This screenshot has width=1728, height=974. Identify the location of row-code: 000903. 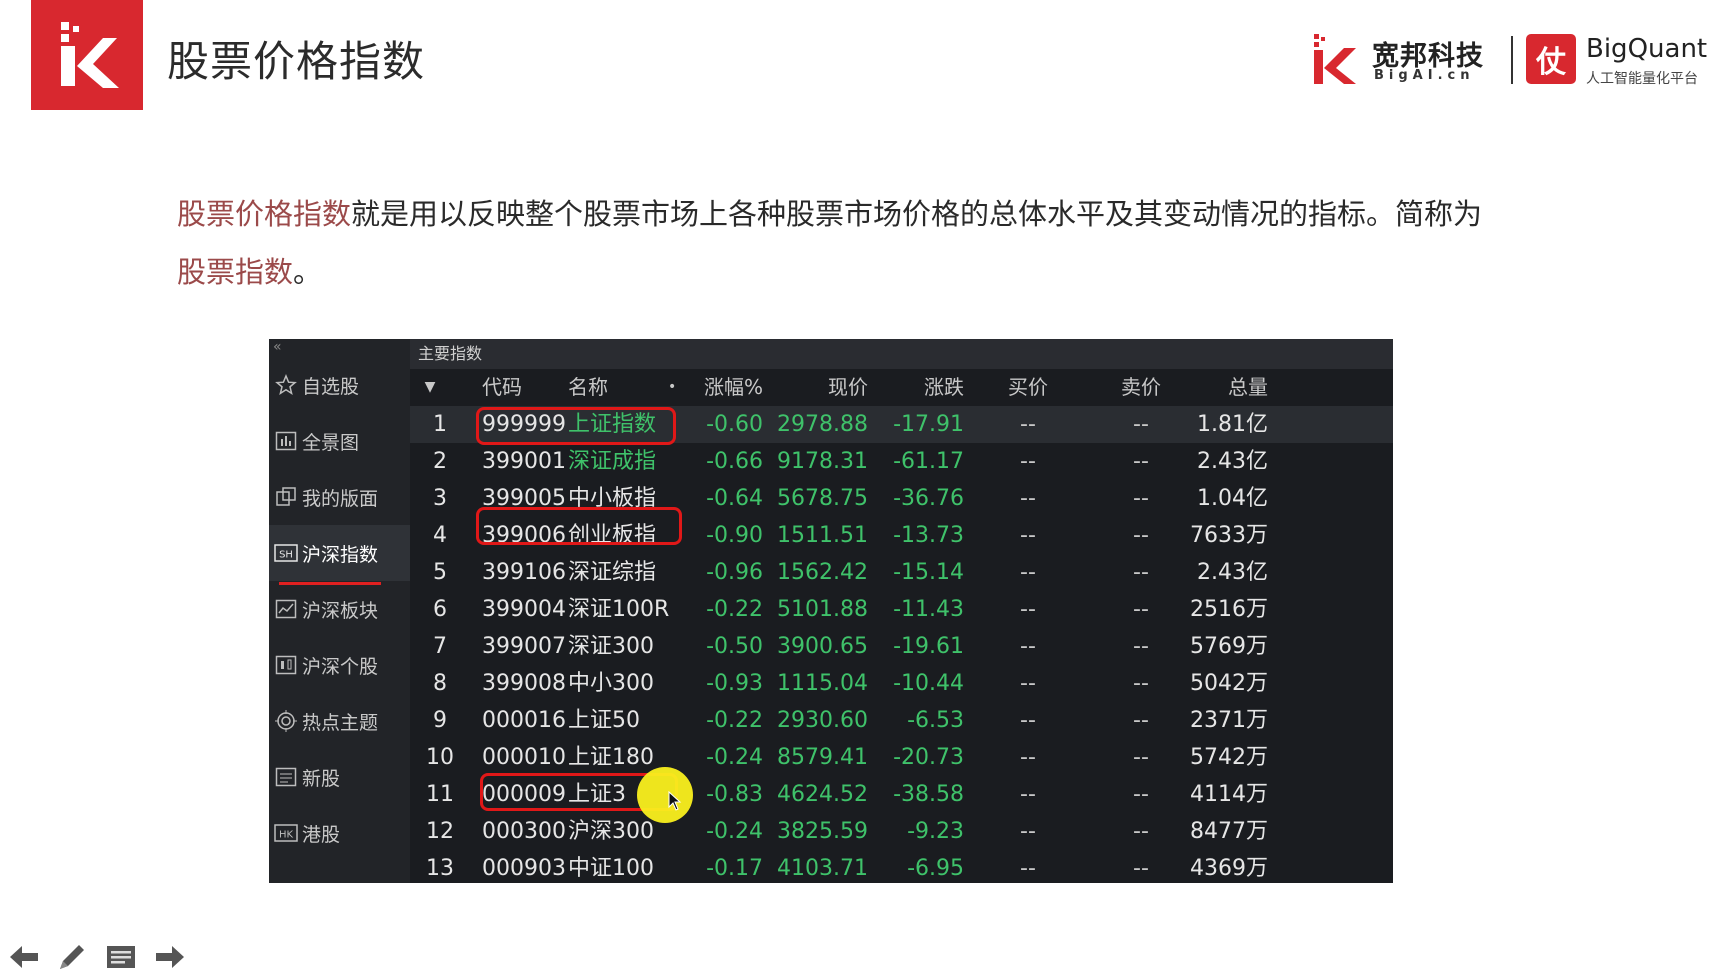
(524, 868).